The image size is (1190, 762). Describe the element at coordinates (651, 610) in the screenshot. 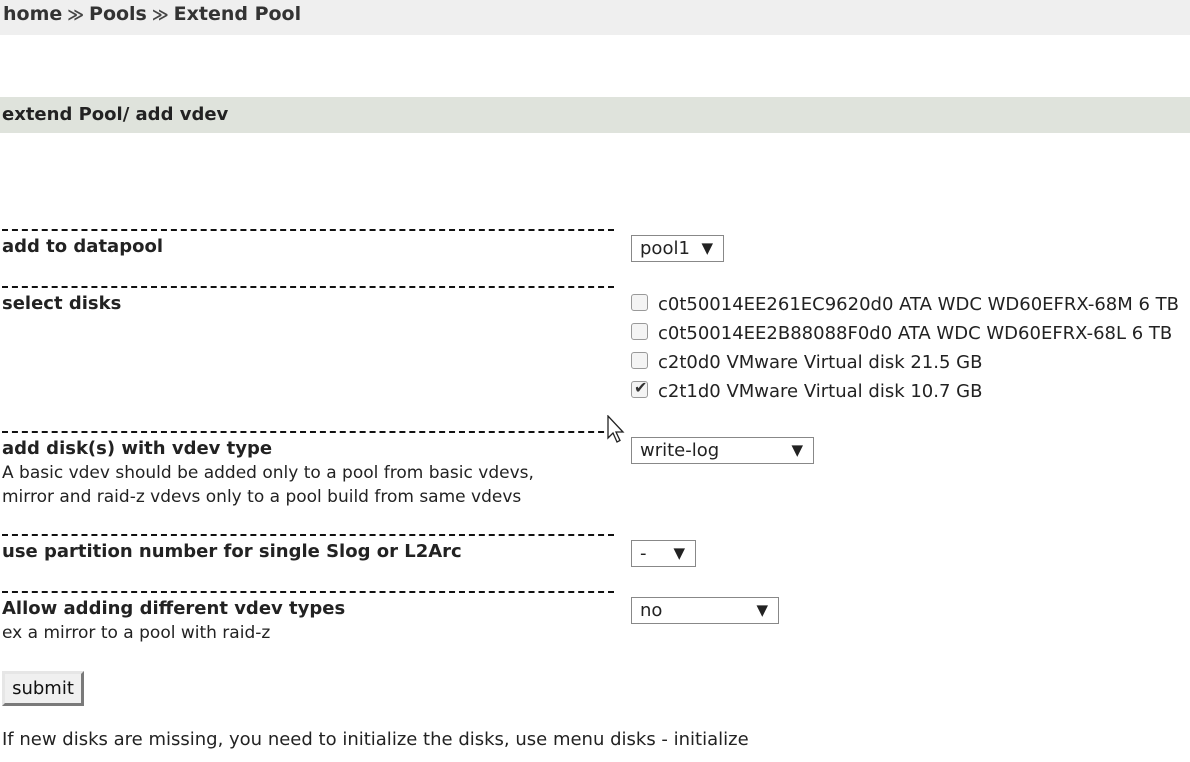

I see `allow-different-select-value: no` at that location.